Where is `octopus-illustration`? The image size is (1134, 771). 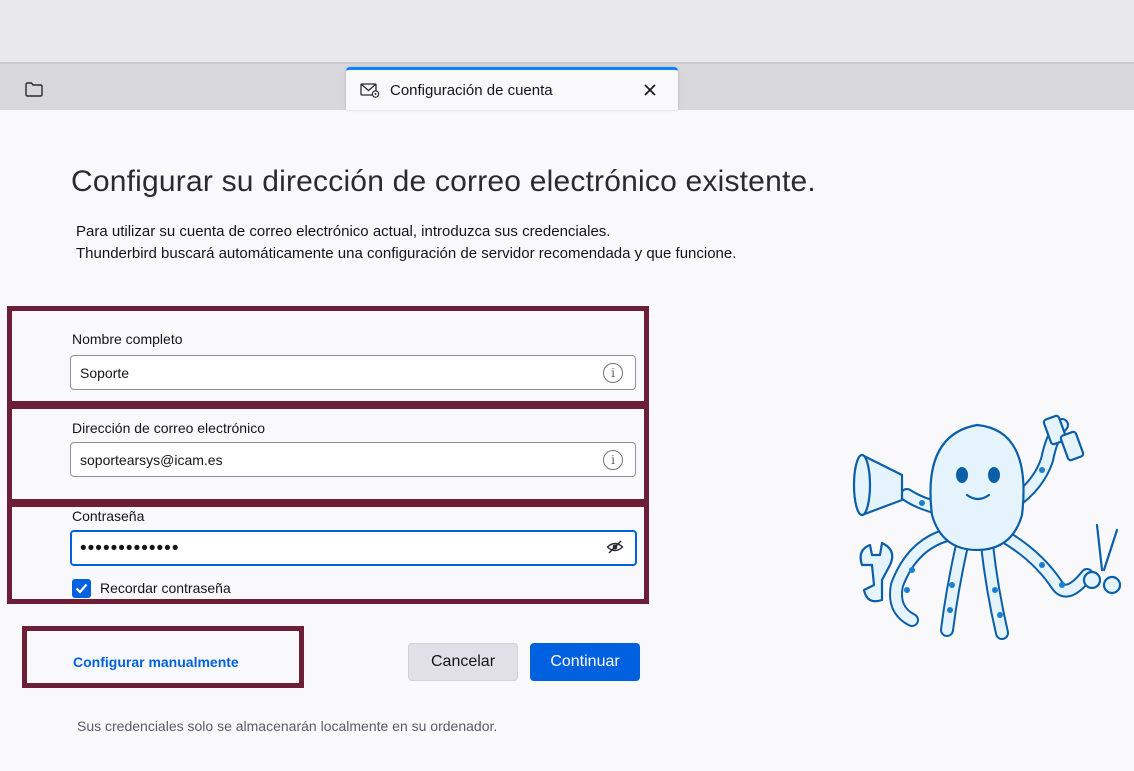
octopus-illustration is located at coordinates (987, 527).